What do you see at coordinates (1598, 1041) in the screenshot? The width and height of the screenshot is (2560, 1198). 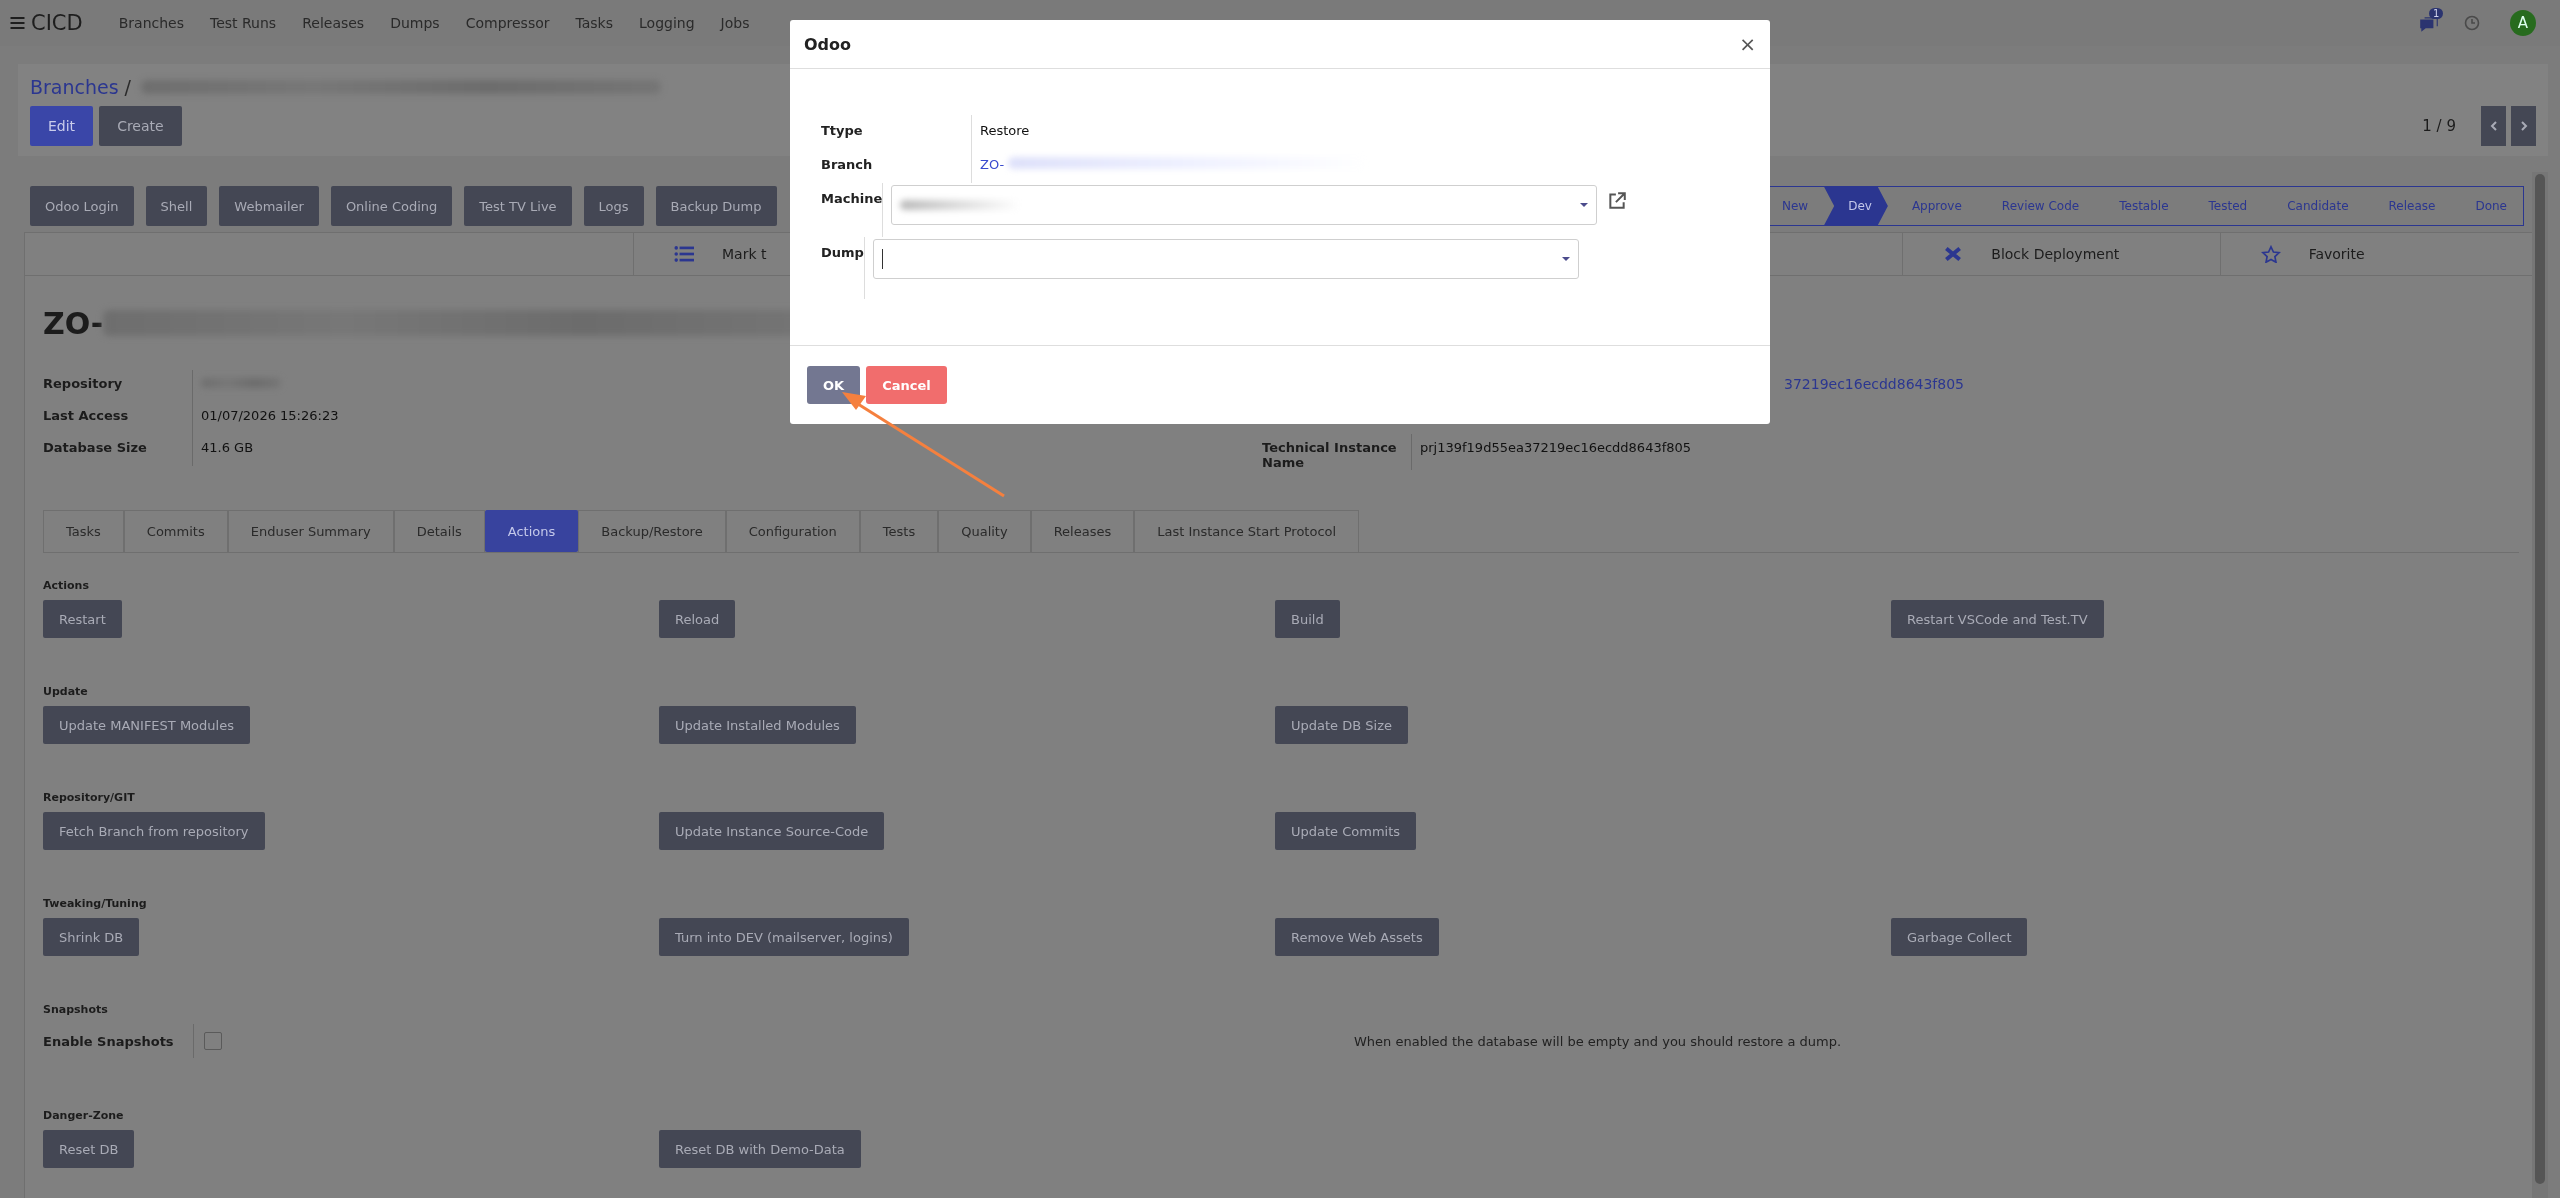 I see `help-text: When enabled the database will be empty and you should restore a dump.` at bounding box center [1598, 1041].